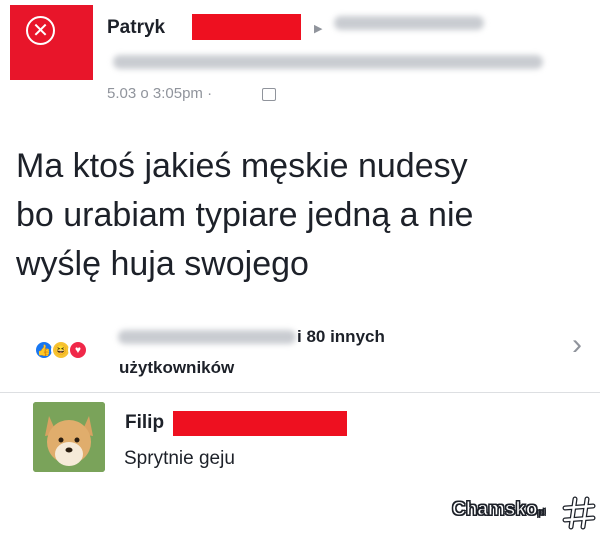  What do you see at coordinates (579, 513) in the screenshot?
I see `hashtag-logo-icon` at bounding box center [579, 513].